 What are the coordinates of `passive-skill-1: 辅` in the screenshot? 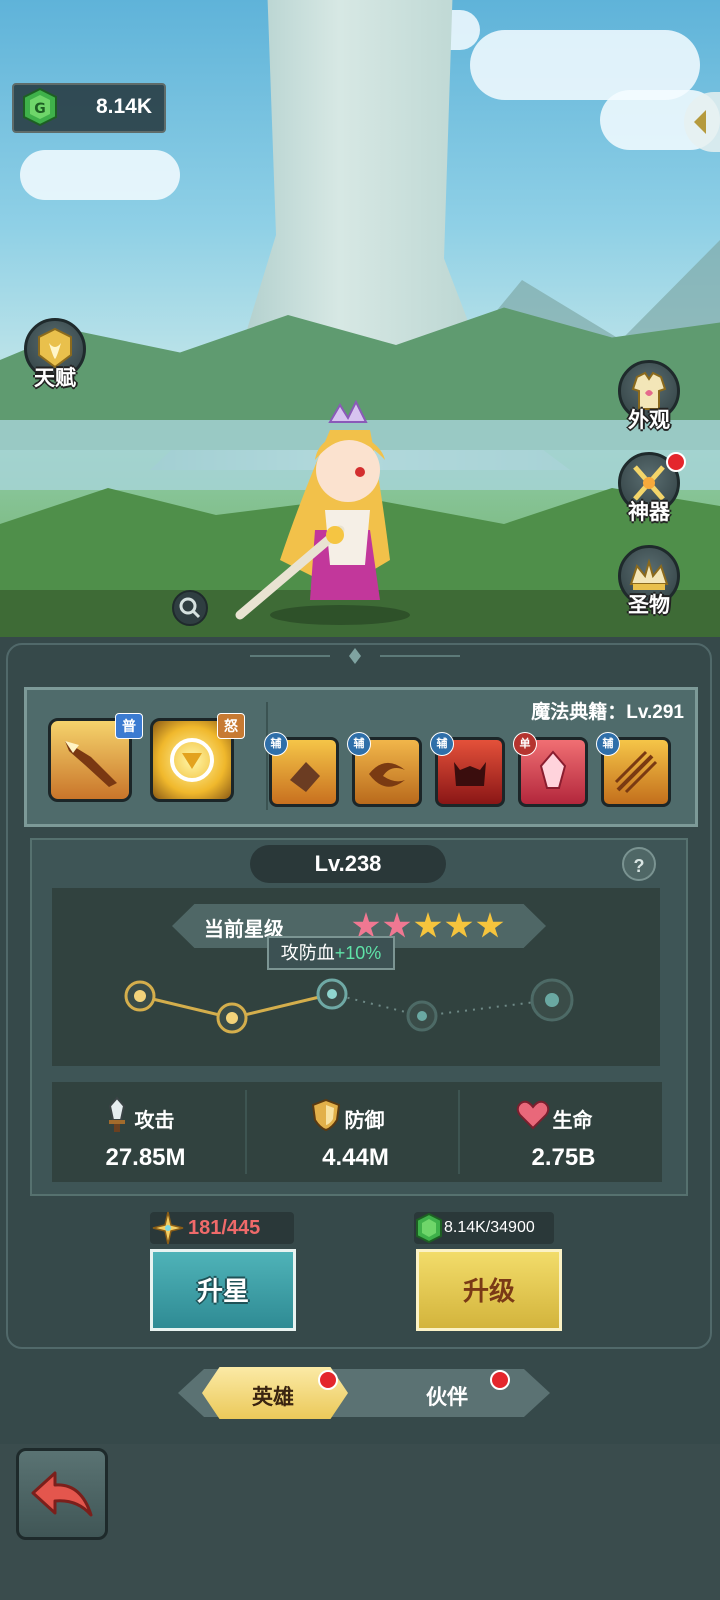 It's located at (301, 769).